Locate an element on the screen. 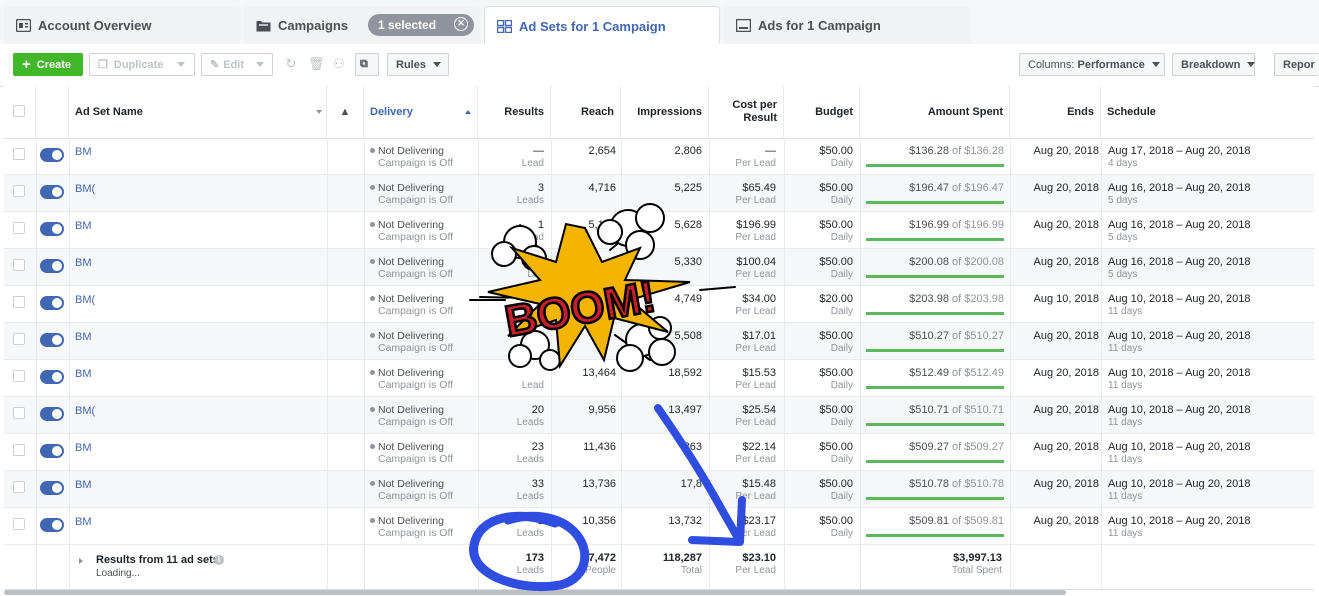 The width and height of the screenshot is (1319, 596). trash-icon: 🗑 is located at coordinates (316, 64).